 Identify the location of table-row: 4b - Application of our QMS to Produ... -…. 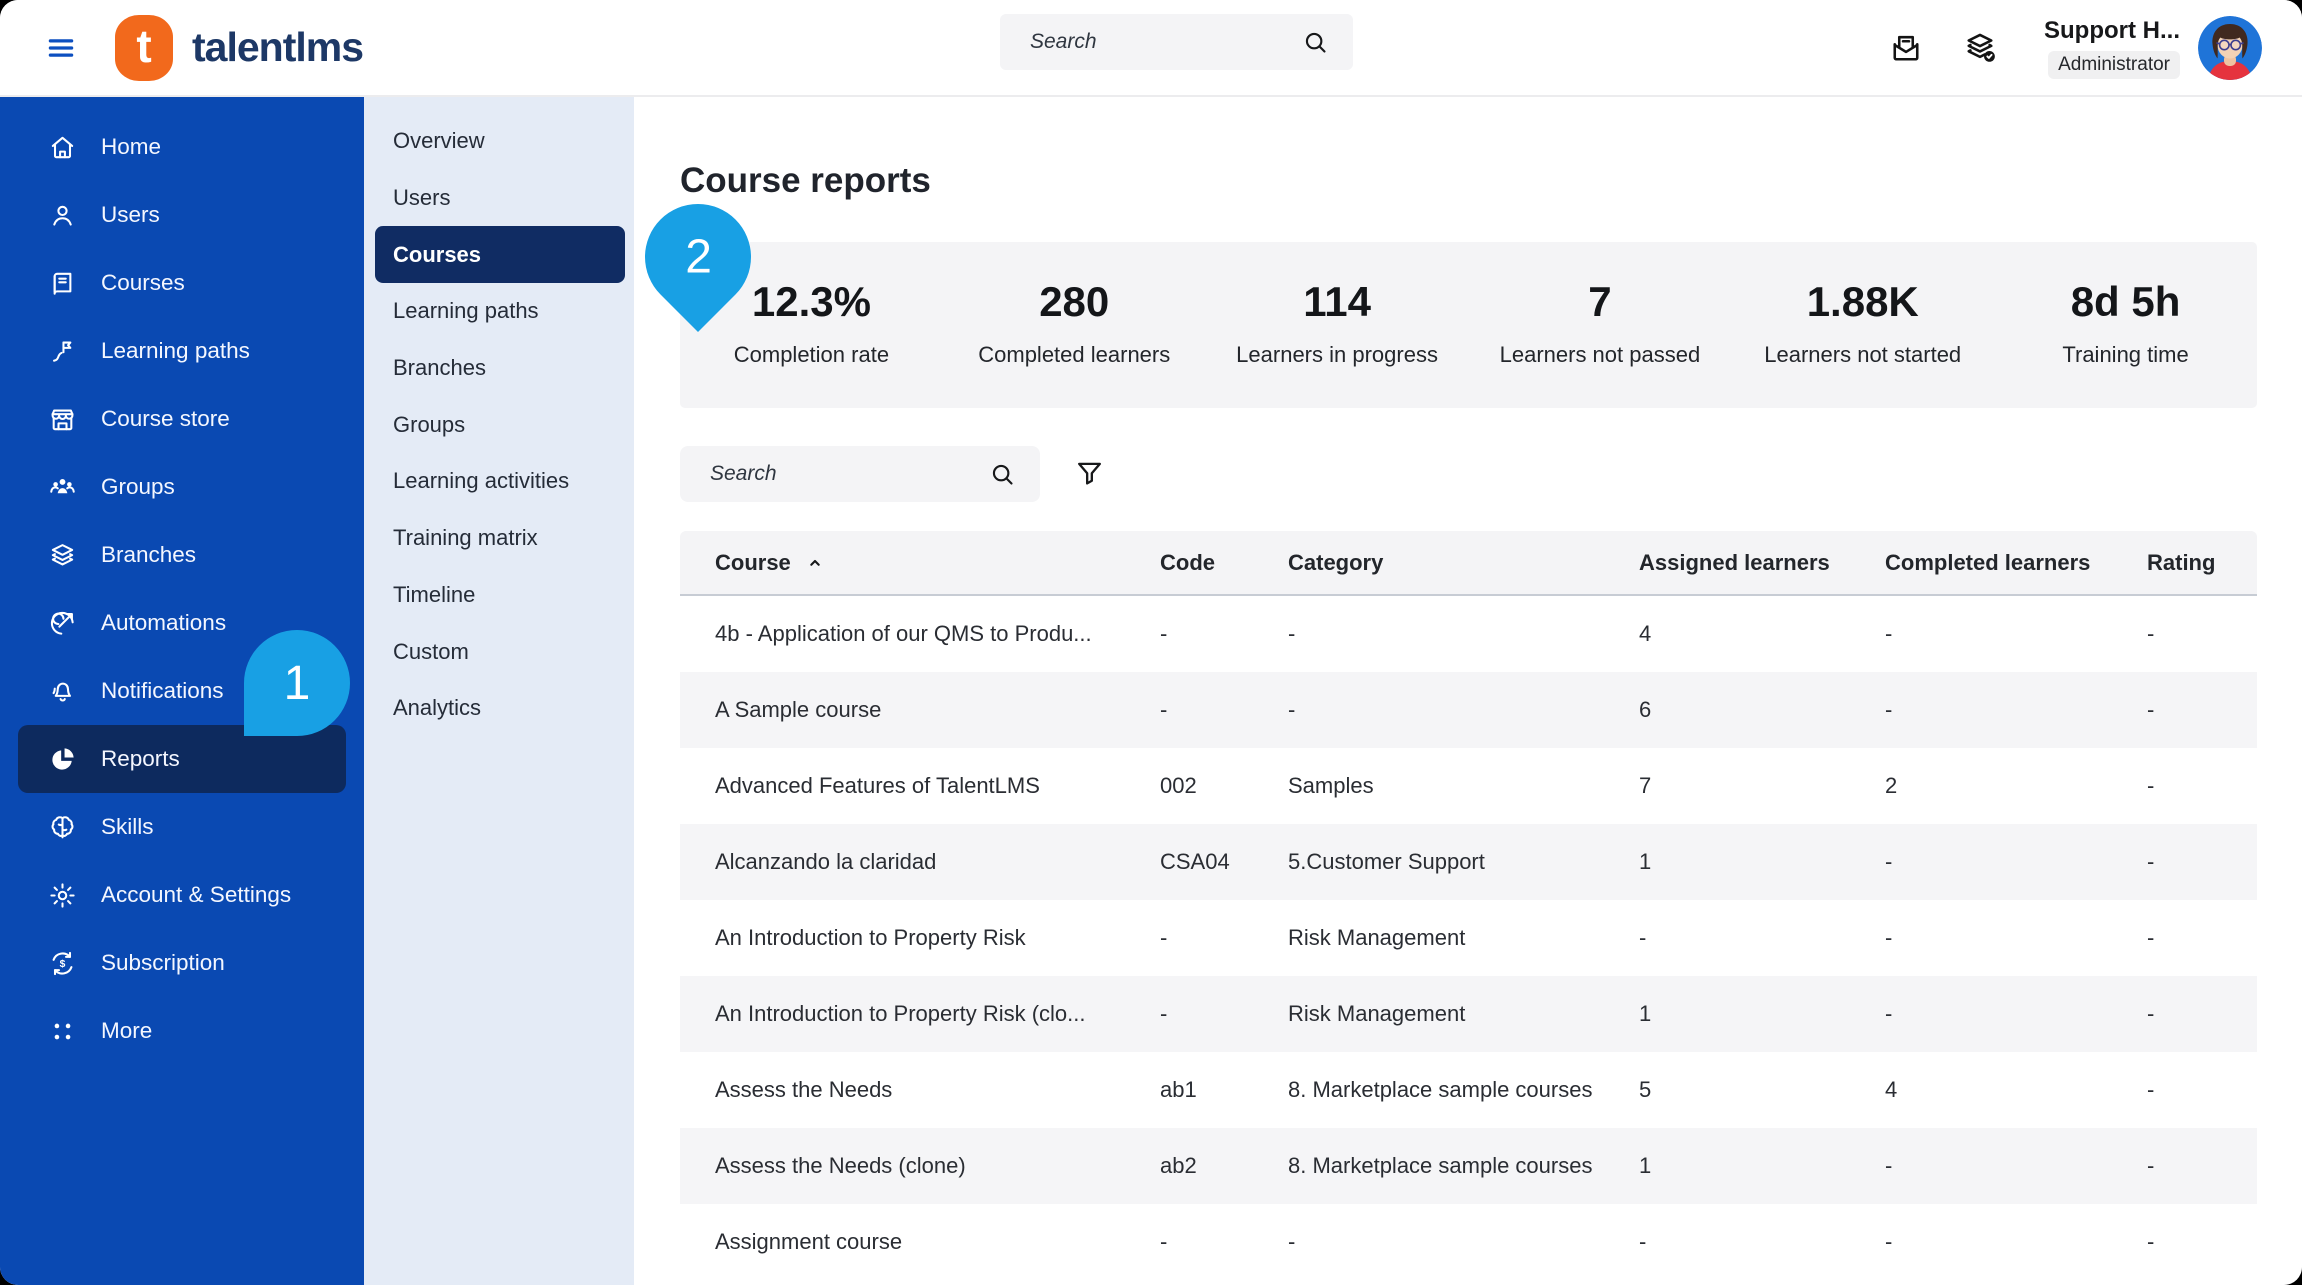
(1468, 634).